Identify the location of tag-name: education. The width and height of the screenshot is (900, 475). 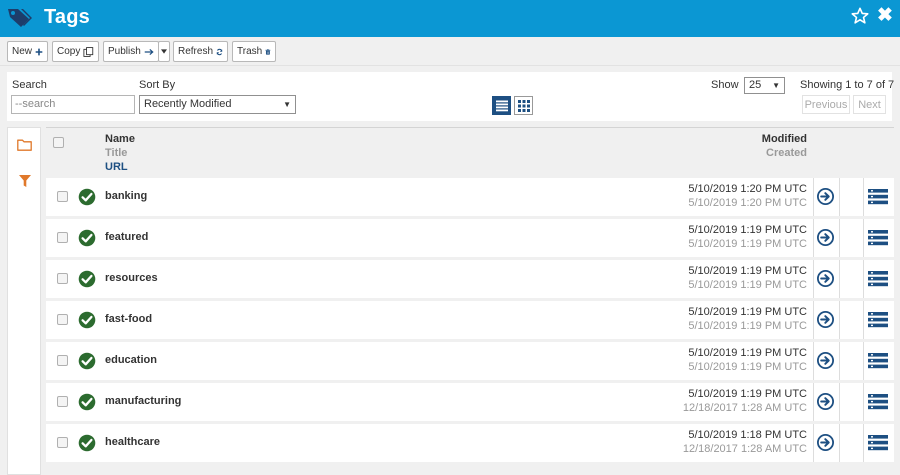
(131, 360).